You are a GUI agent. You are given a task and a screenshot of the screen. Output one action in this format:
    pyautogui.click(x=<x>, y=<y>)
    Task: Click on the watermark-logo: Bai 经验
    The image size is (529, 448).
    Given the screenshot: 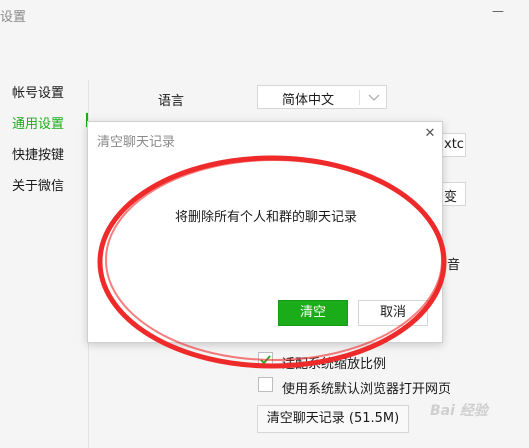 What is the action you would take?
    pyautogui.click(x=459, y=411)
    